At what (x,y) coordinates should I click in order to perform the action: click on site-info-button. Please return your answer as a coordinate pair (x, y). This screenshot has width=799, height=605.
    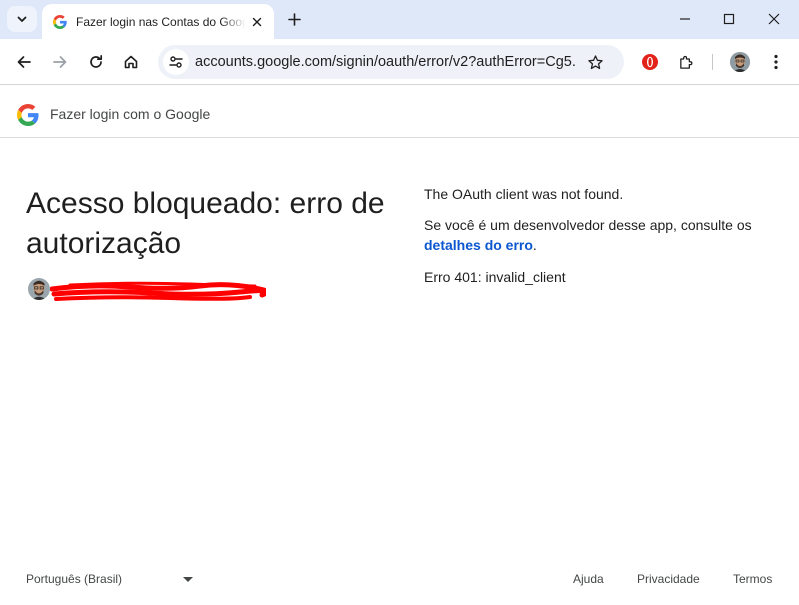
    Looking at the image, I should click on (176, 62).